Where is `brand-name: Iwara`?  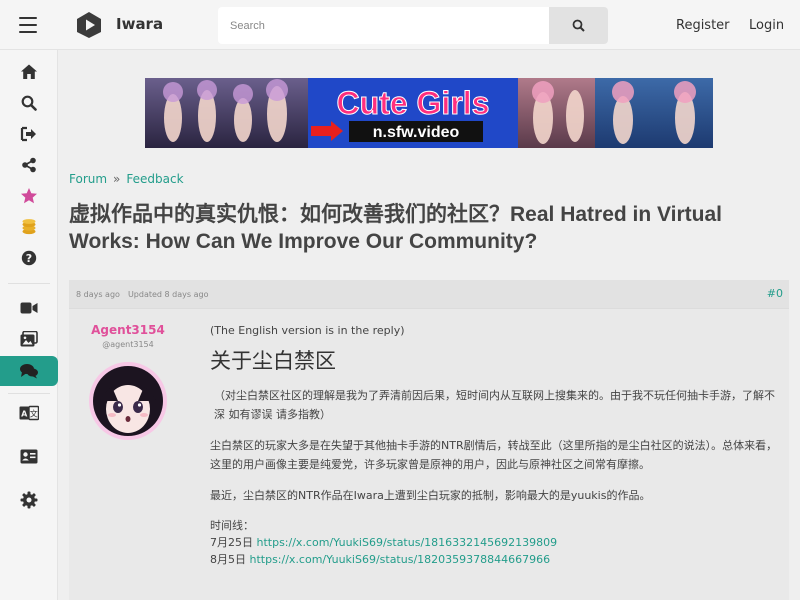 brand-name: Iwara is located at coordinates (139, 24).